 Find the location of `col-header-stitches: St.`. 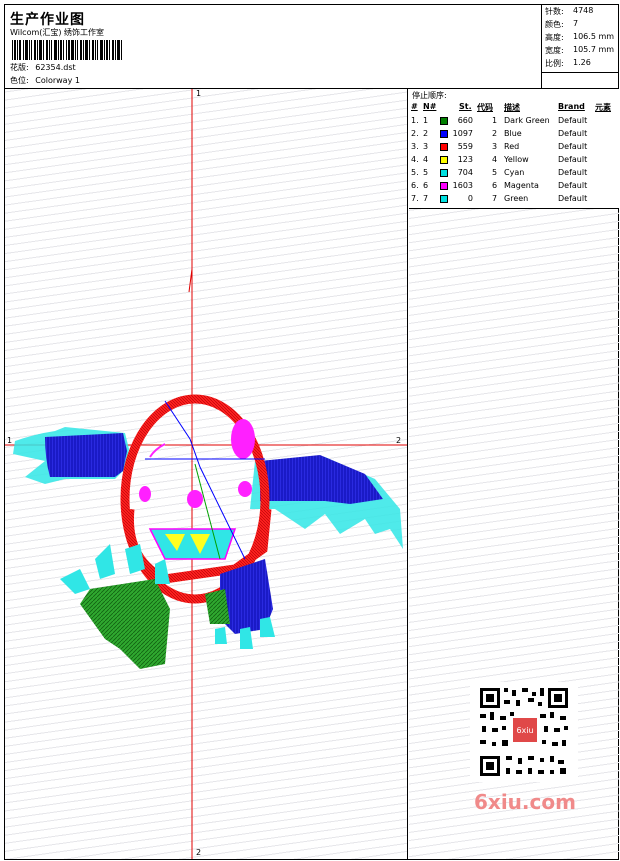

col-header-stitches: St. is located at coordinates (465, 106).